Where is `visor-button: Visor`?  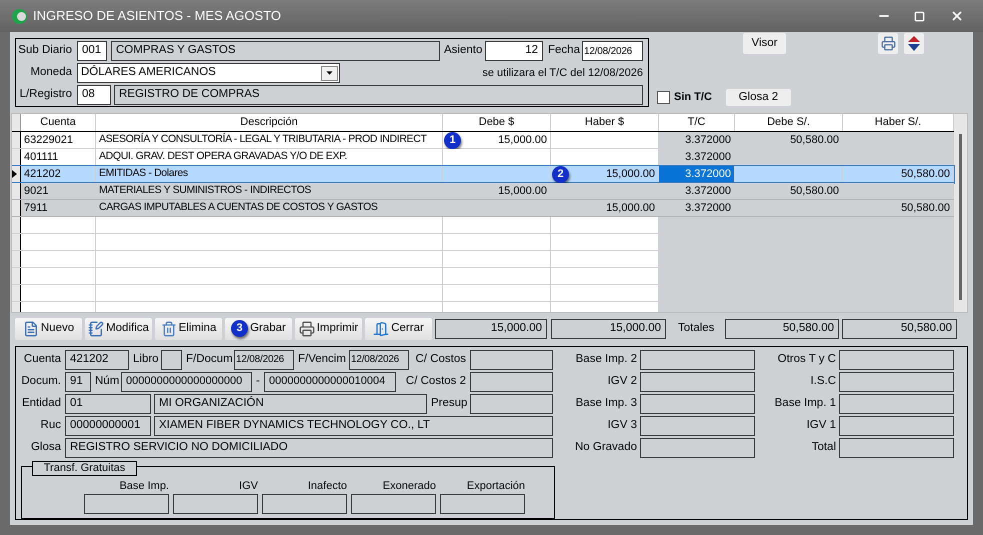
visor-button: Visor is located at coordinates (764, 43).